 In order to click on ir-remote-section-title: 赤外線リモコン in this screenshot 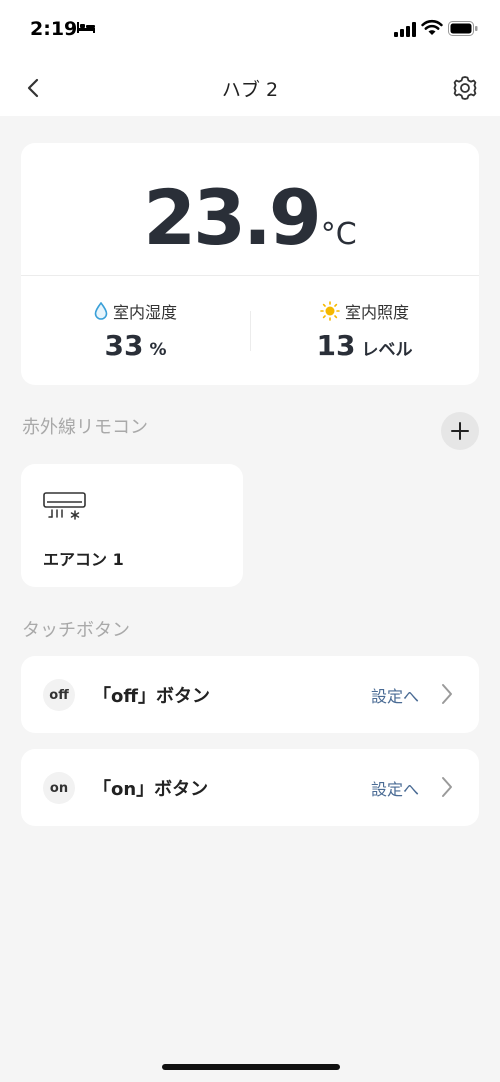, I will do `click(85, 427)`.